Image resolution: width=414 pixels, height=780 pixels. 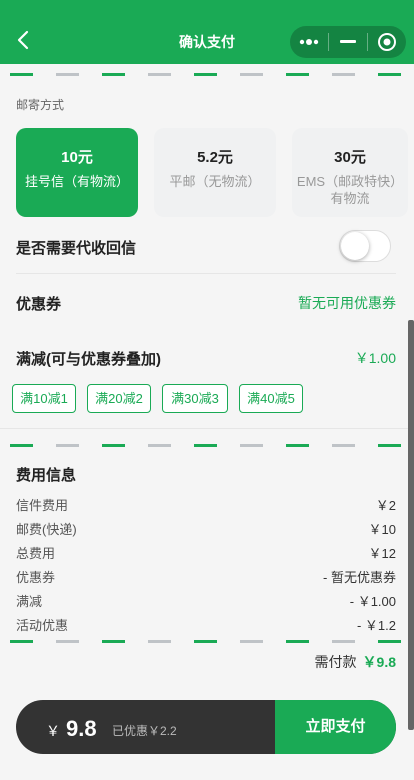 I want to click on pay-bar: ￥ 9.8 已优惠￥2.2 立即支付, so click(x=206, y=727).